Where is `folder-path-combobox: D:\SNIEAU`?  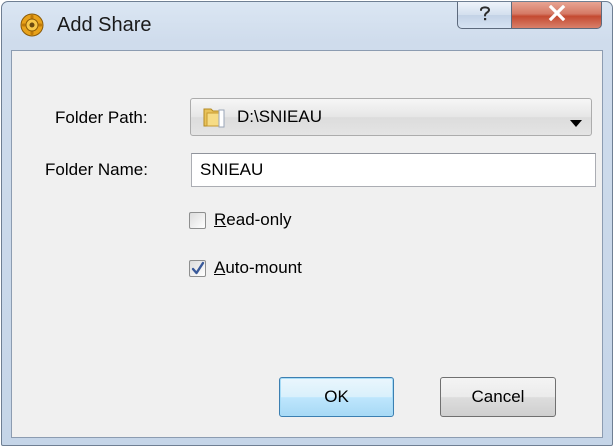 folder-path-combobox: D:\SNIEAU is located at coordinates (391, 117).